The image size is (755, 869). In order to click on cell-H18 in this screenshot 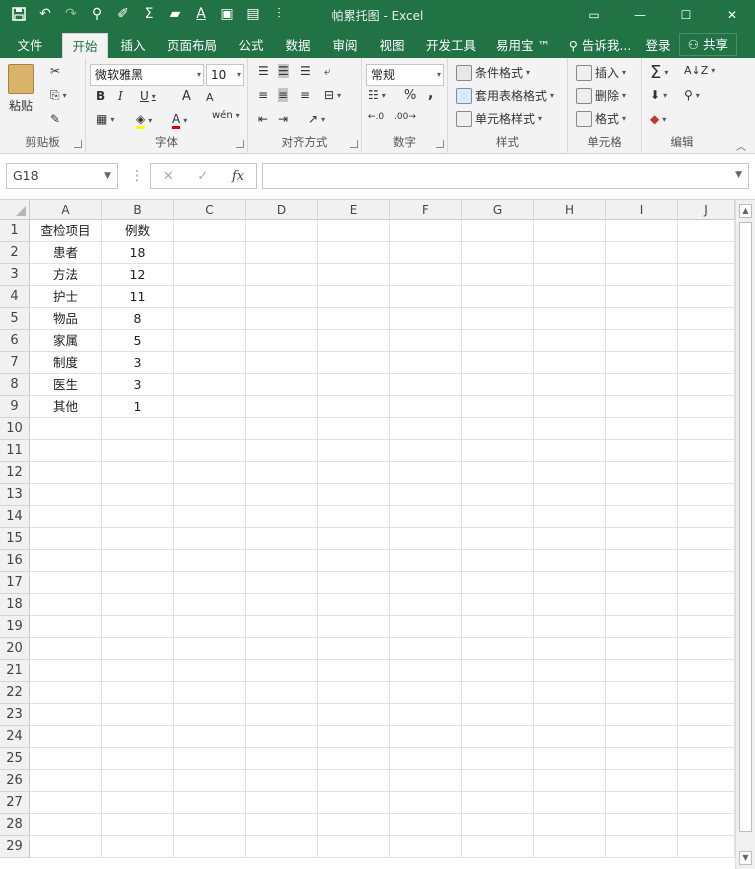, I will do `click(570, 605)`.